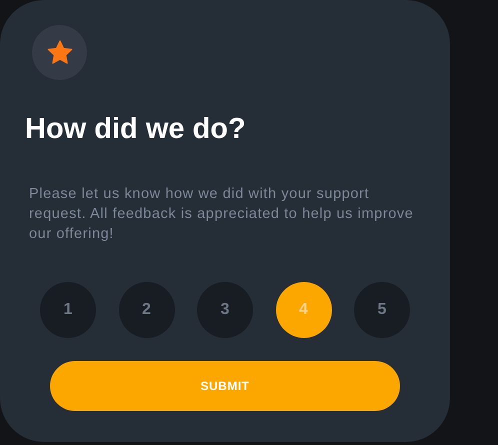 Image resolution: width=498 pixels, height=445 pixels. Describe the element at coordinates (59, 52) in the screenshot. I see `star-icon` at that location.